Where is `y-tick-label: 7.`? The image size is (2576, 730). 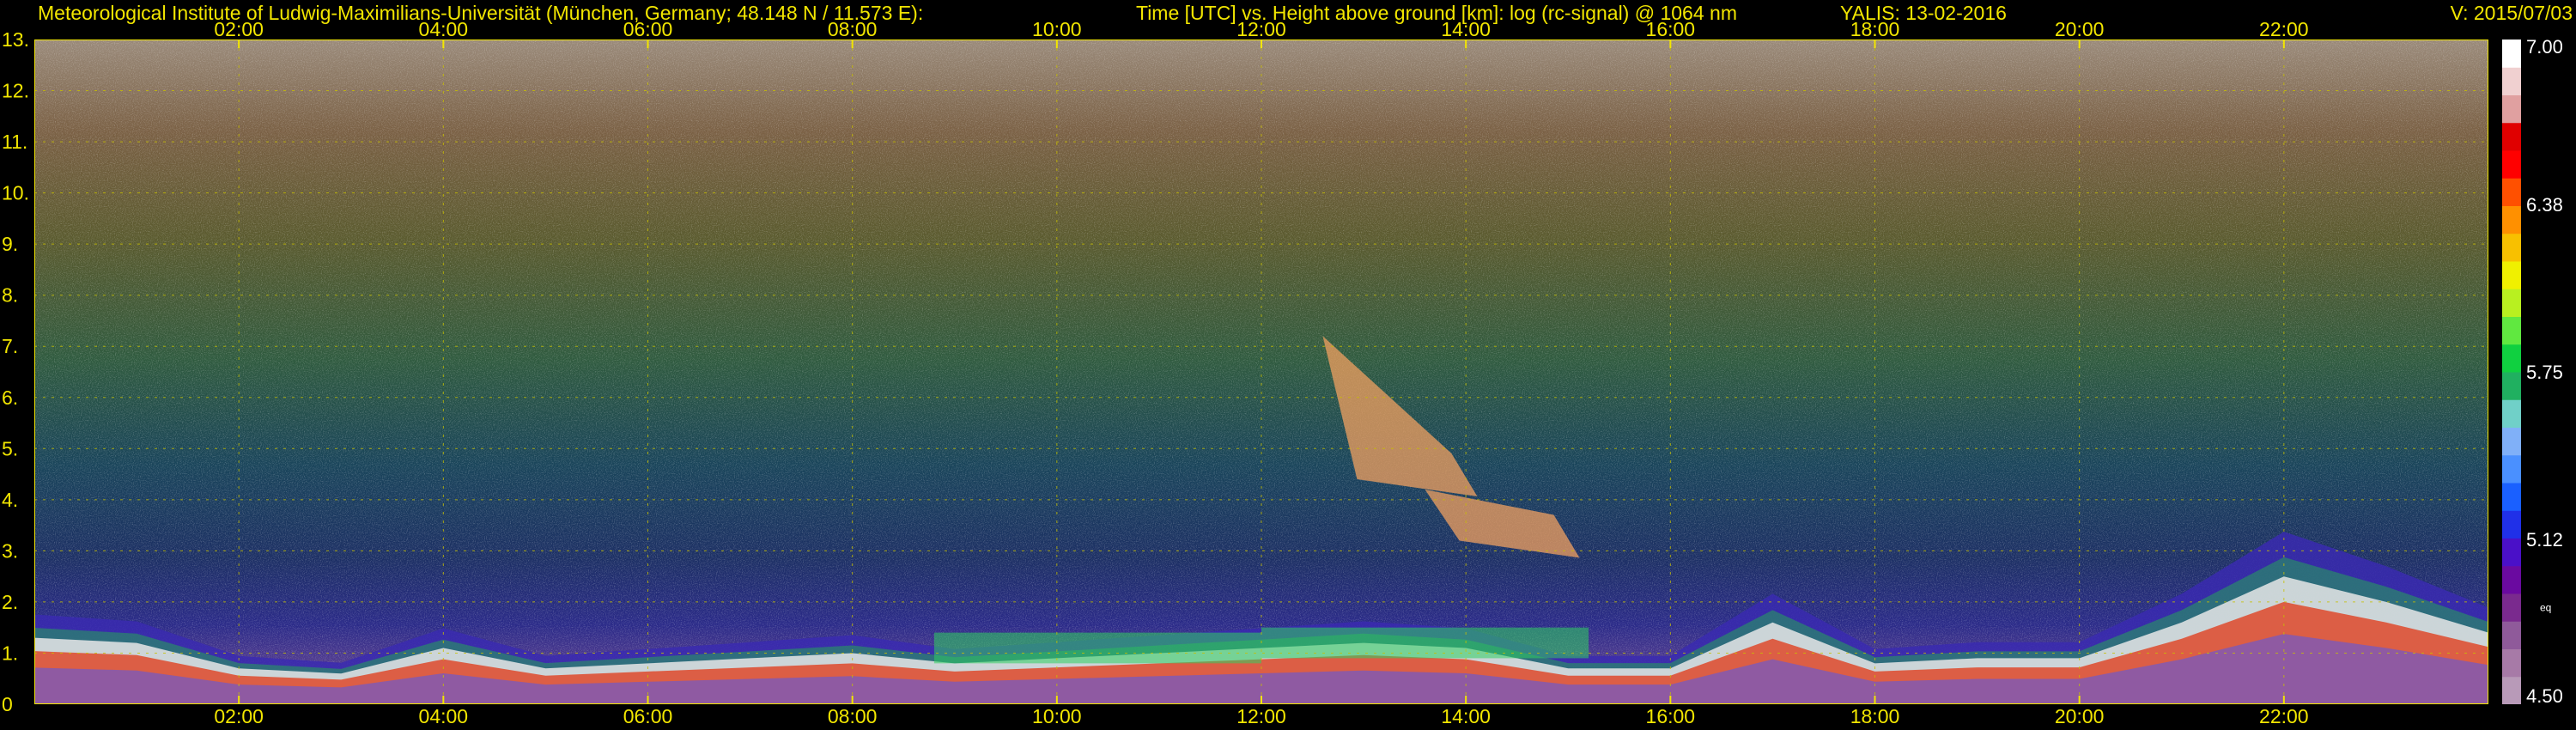
y-tick-label: 7. is located at coordinates (10, 346).